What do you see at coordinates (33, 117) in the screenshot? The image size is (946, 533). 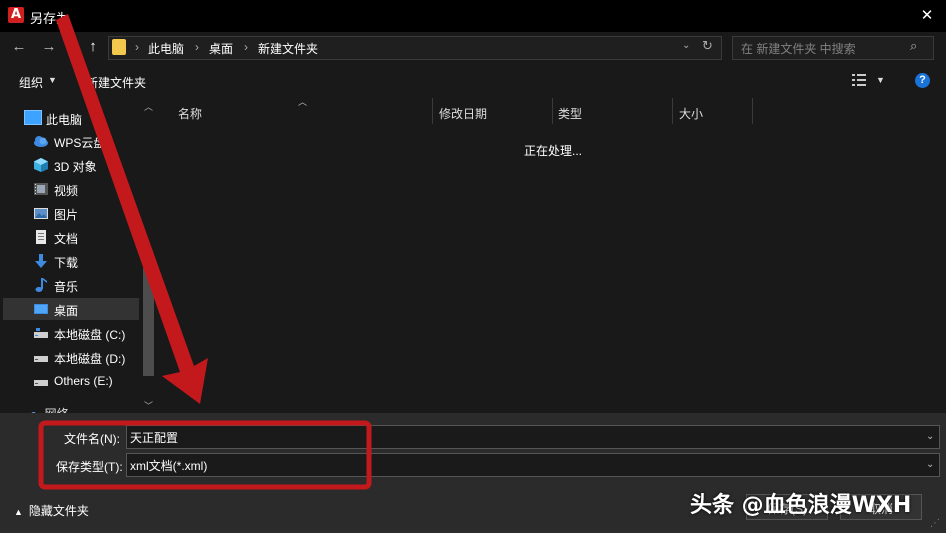 I see `computer-icon` at bounding box center [33, 117].